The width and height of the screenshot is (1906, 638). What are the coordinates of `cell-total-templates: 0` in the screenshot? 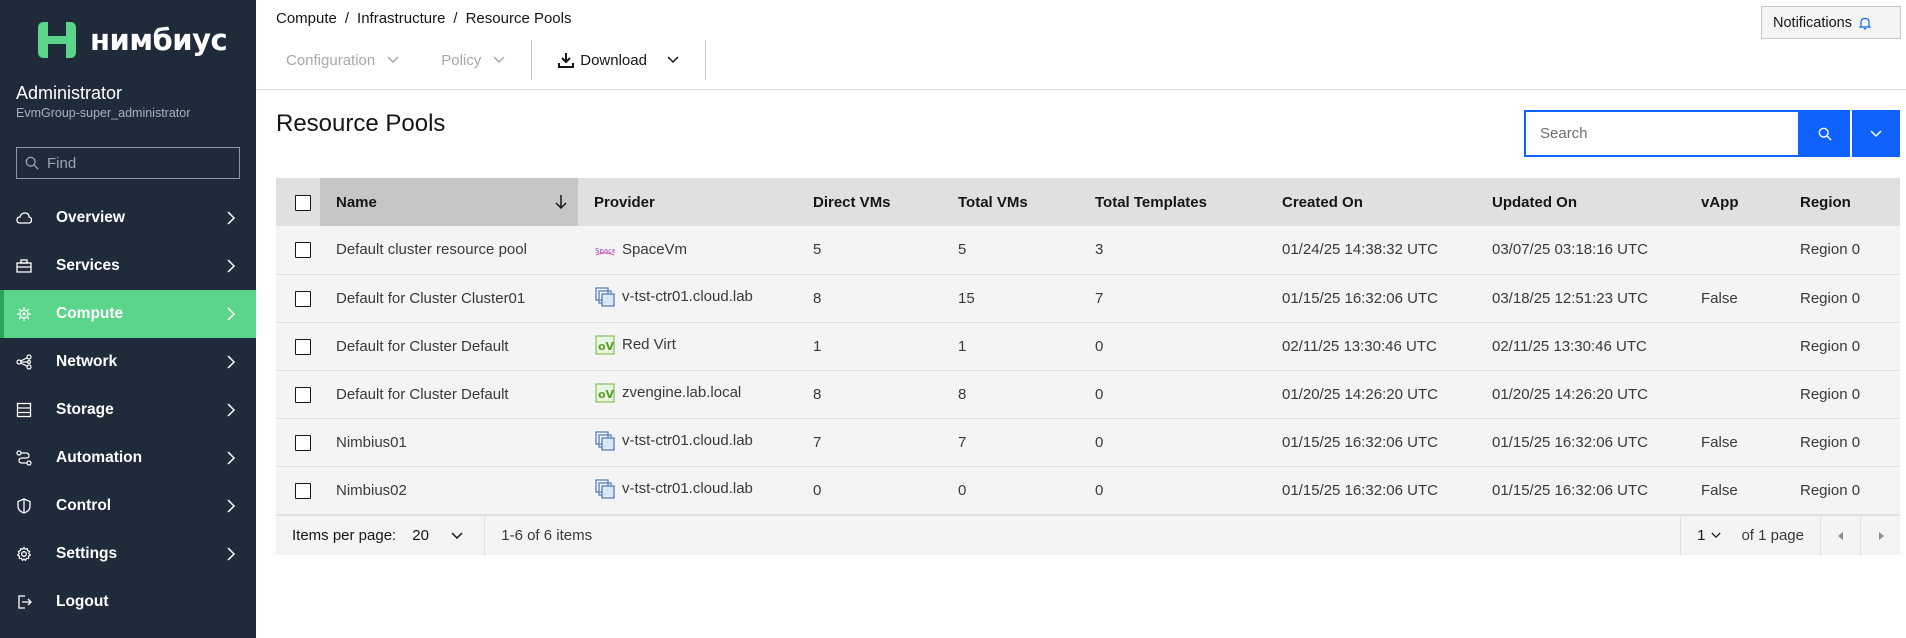 It's located at (1099, 442).